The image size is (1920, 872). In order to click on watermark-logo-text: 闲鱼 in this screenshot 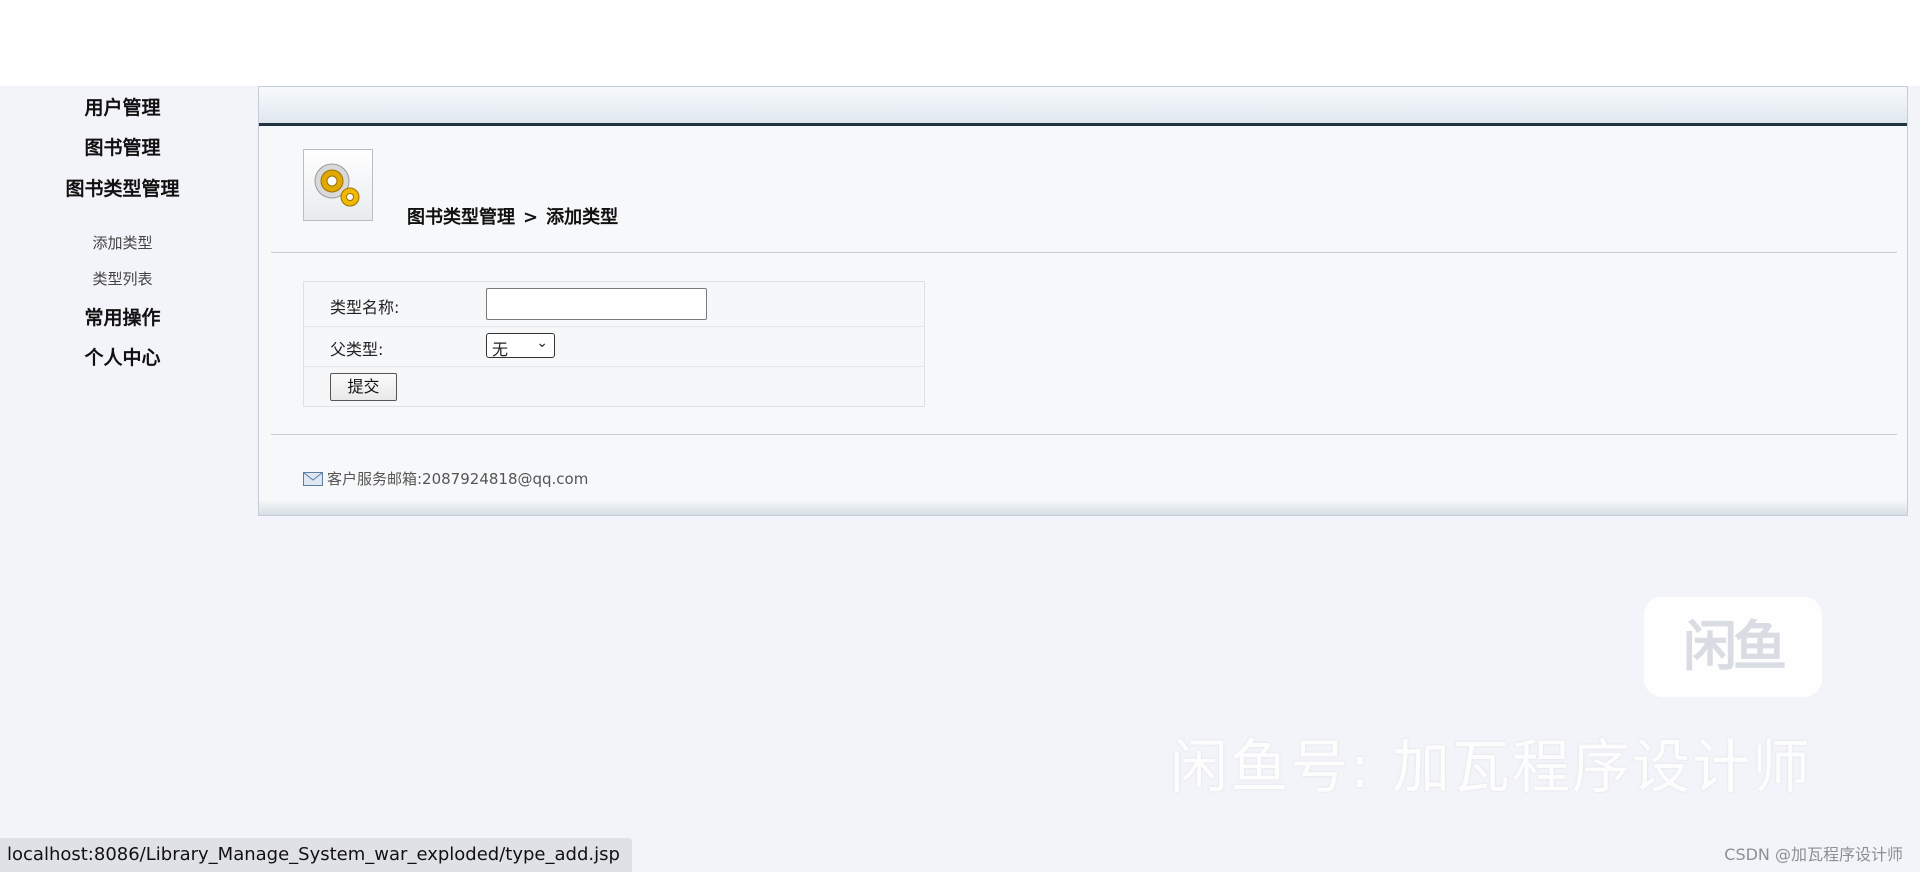, I will do `click(1735, 646)`.